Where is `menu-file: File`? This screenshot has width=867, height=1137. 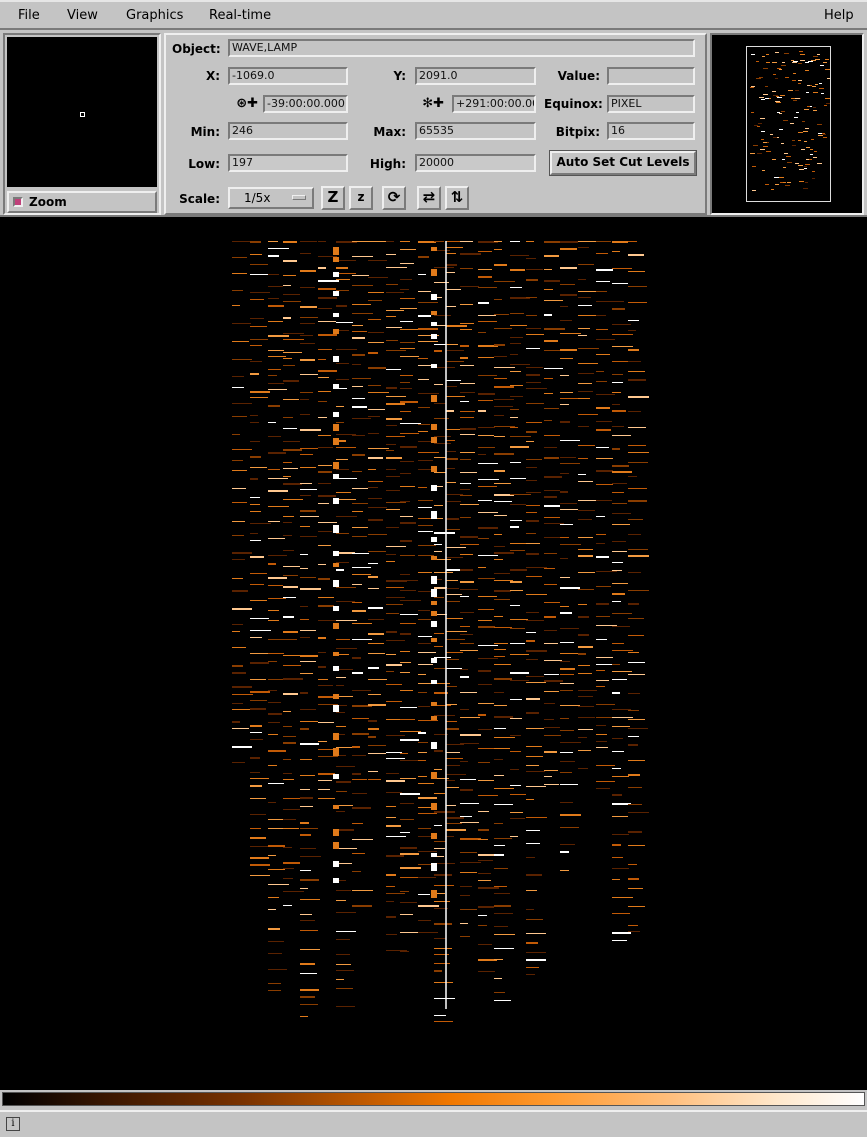
menu-file: File is located at coordinates (29, 15).